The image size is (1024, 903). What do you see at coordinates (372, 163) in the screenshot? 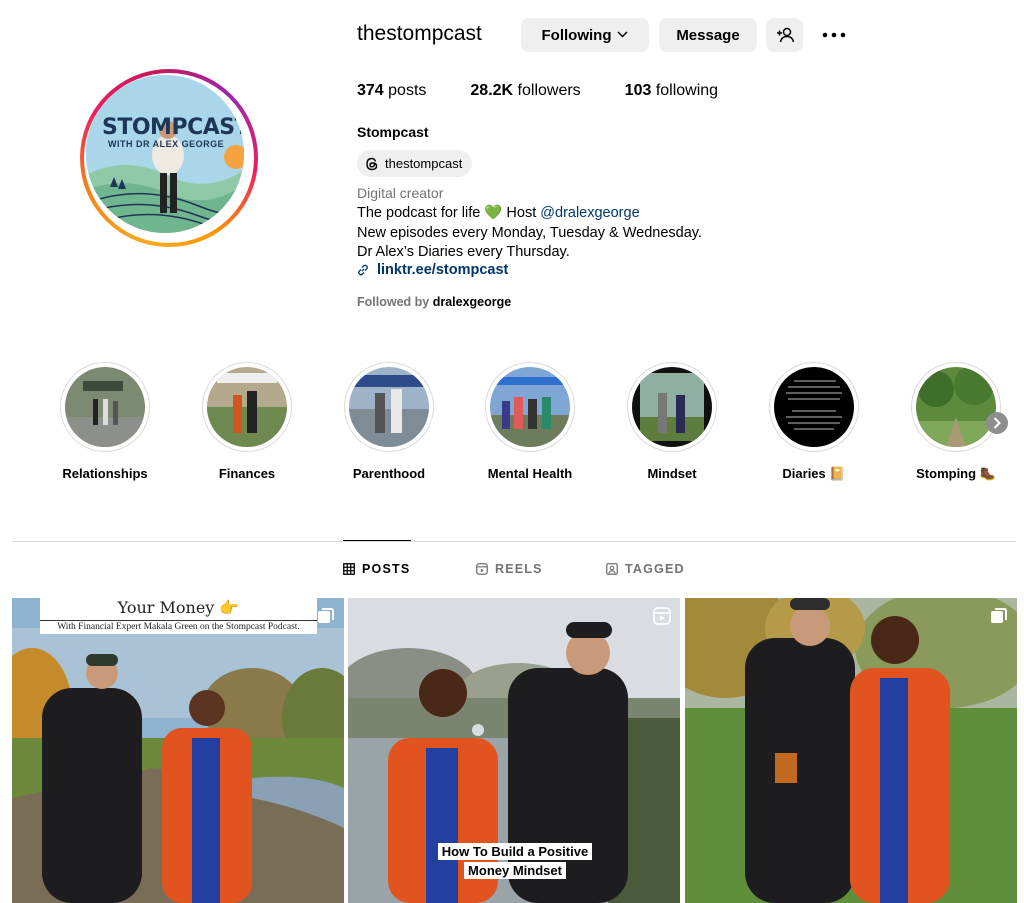
I see `threads-icon` at bounding box center [372, 163].